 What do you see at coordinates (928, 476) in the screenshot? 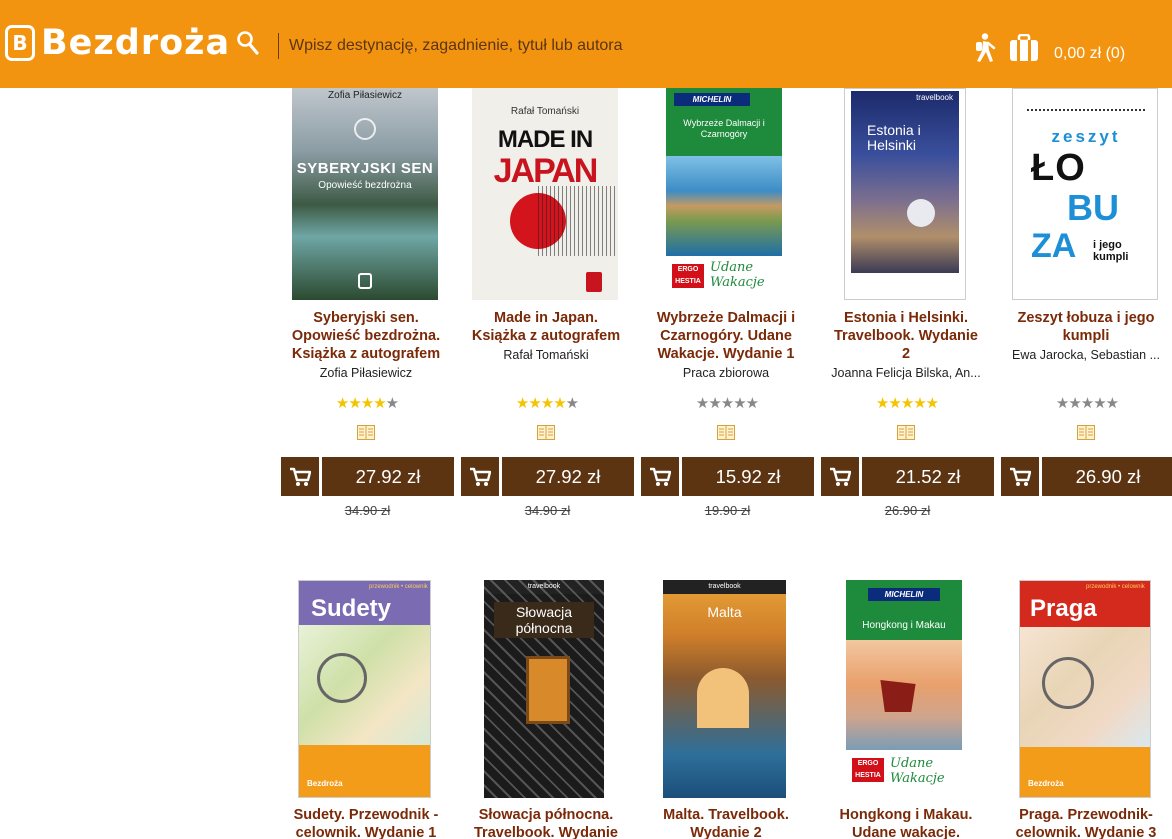
I see `price-button: 21.52 zł` at bounding box center [928, 476].